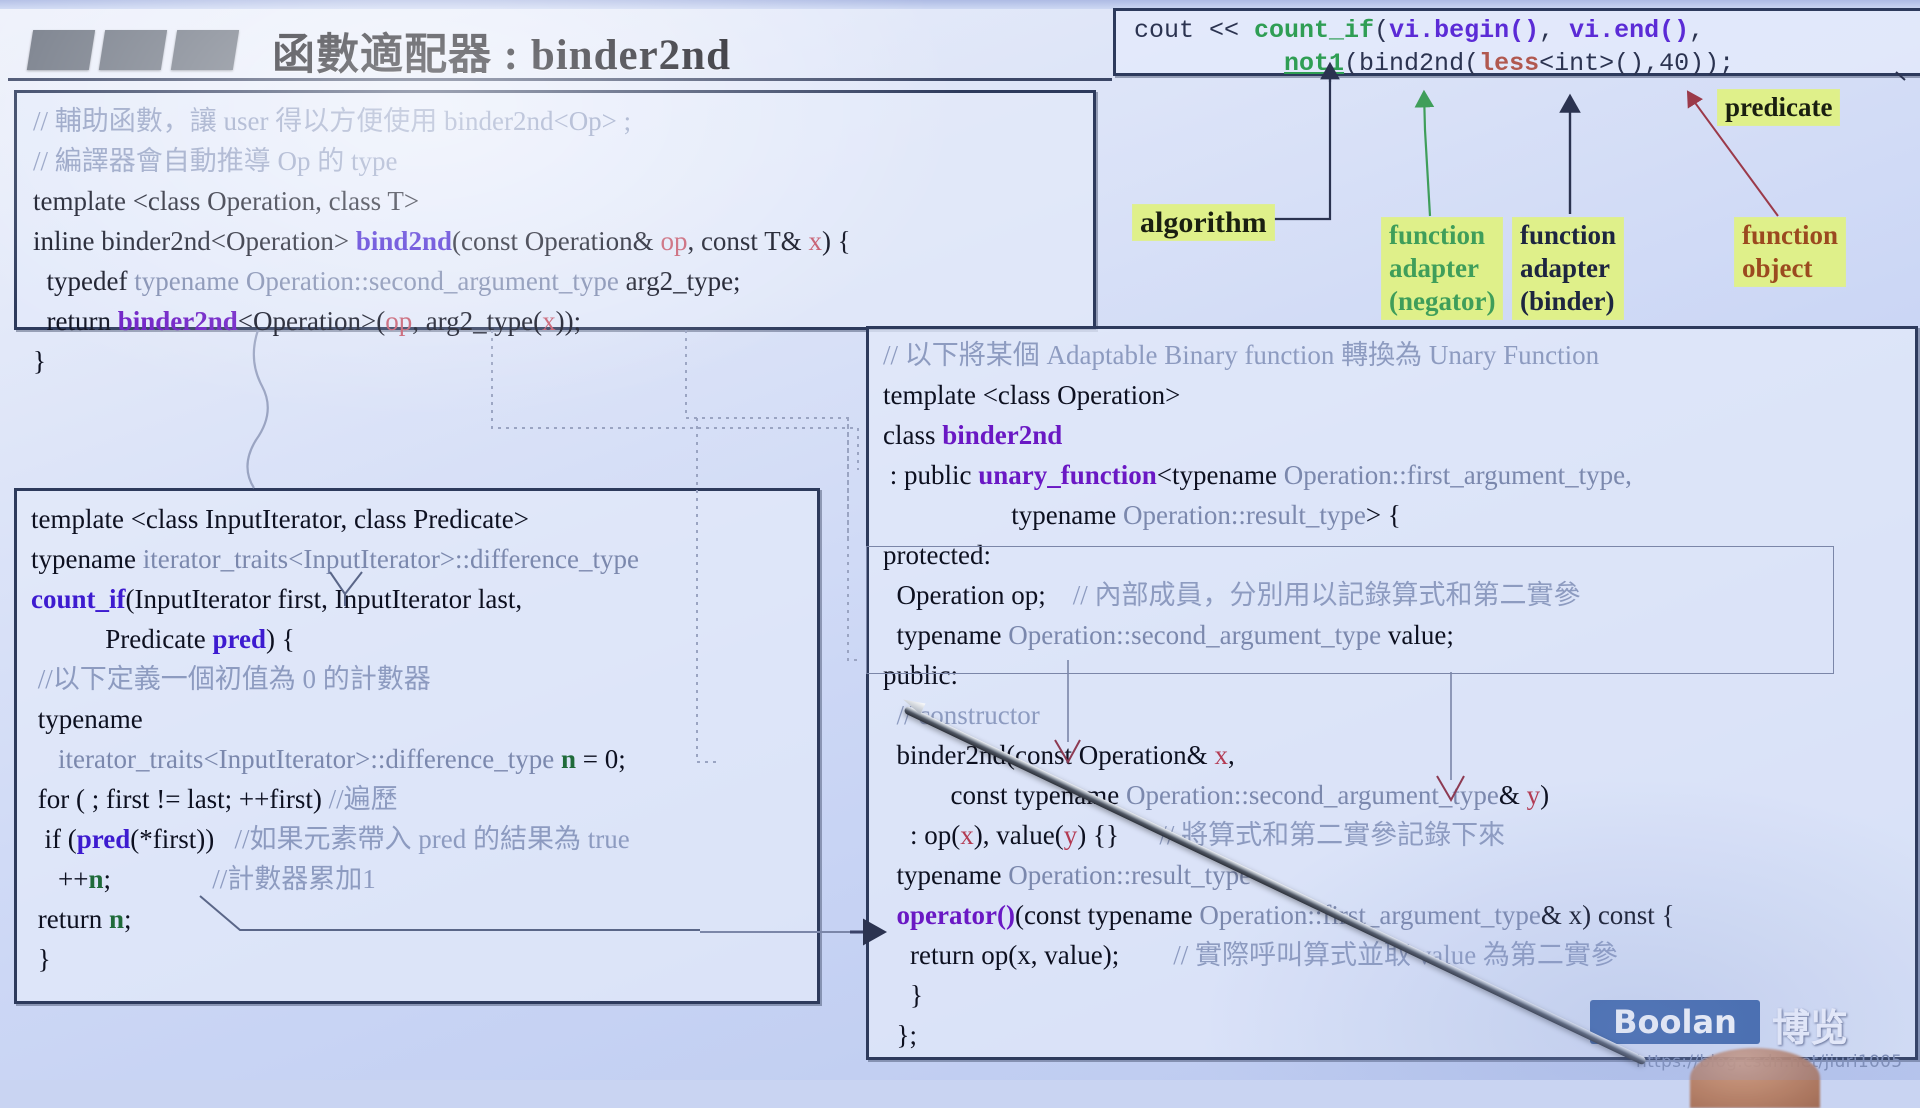  I want to click on code-token: ), so click(1545, 795).